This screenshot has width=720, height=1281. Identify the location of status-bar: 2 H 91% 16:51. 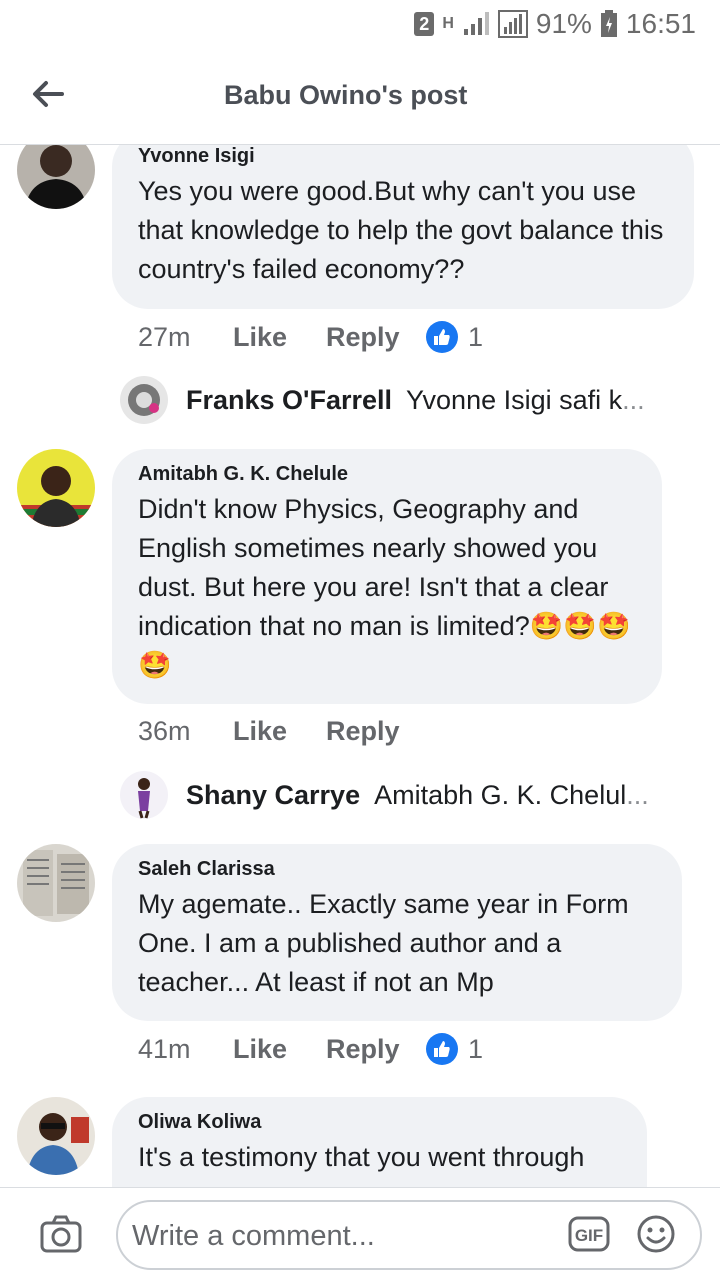
(360, 24).